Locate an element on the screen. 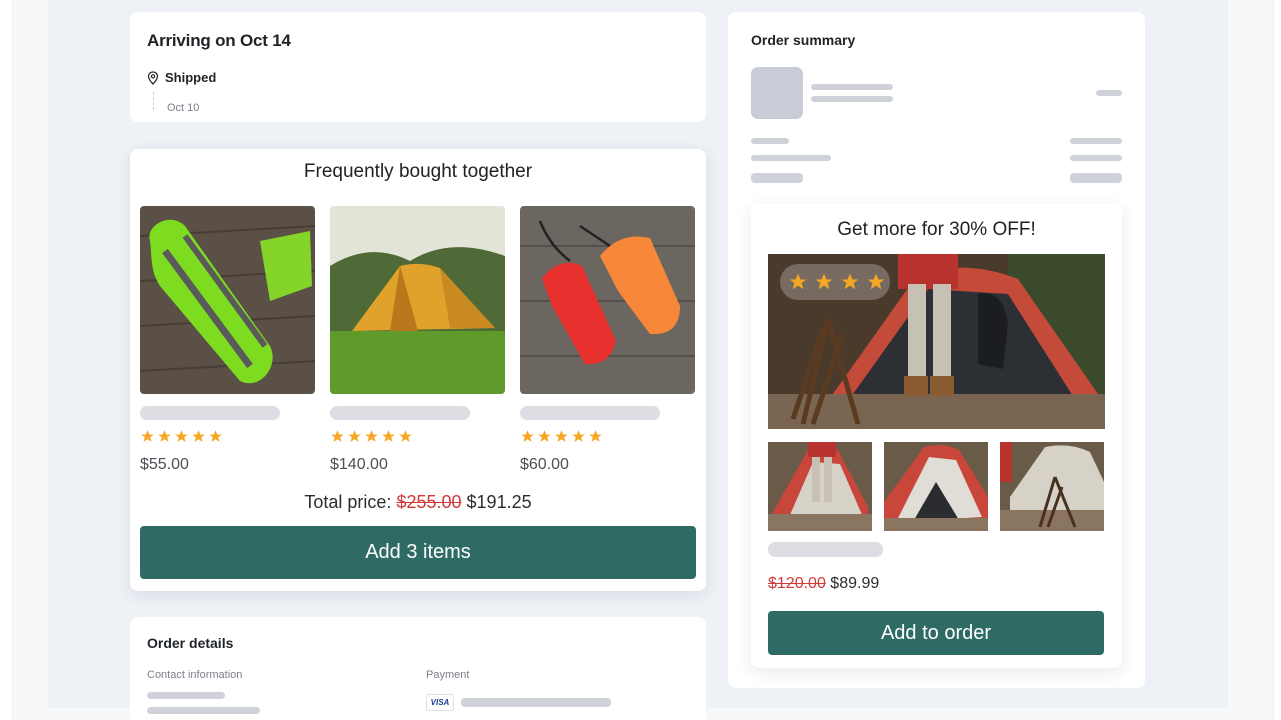  bundle-product: $55.00 is located at coordinates (227, 340).